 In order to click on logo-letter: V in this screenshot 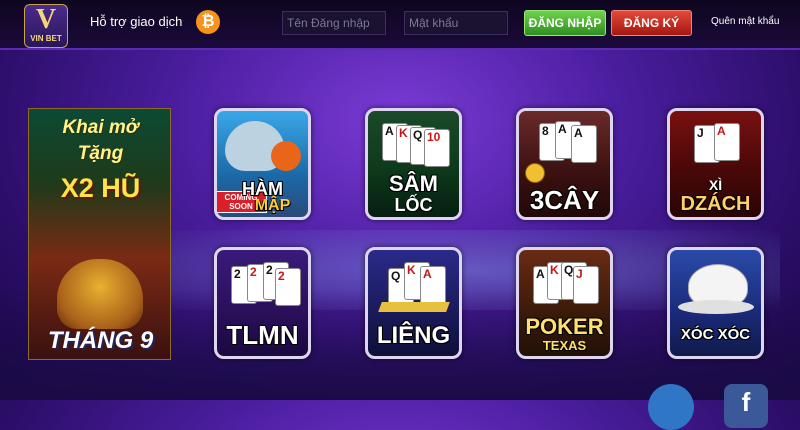, I will do `click(46, 19)`.